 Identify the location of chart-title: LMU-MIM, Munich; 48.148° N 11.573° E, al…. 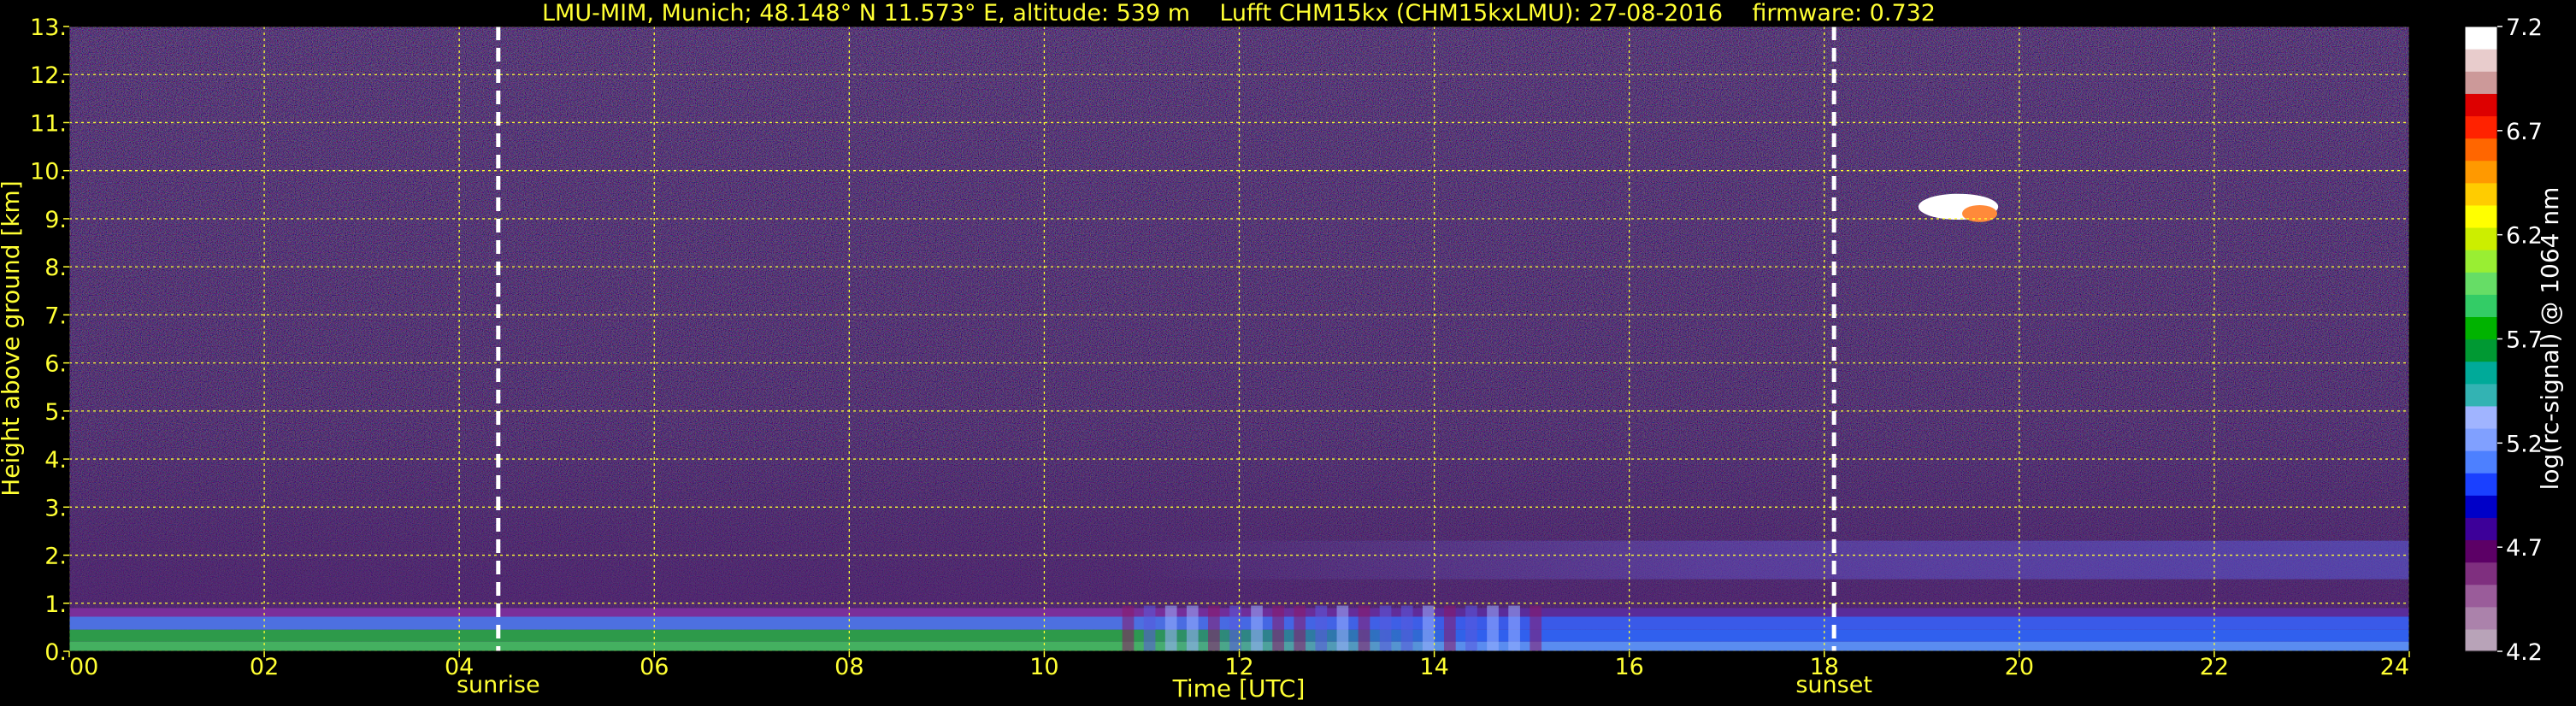
(1239, 13).